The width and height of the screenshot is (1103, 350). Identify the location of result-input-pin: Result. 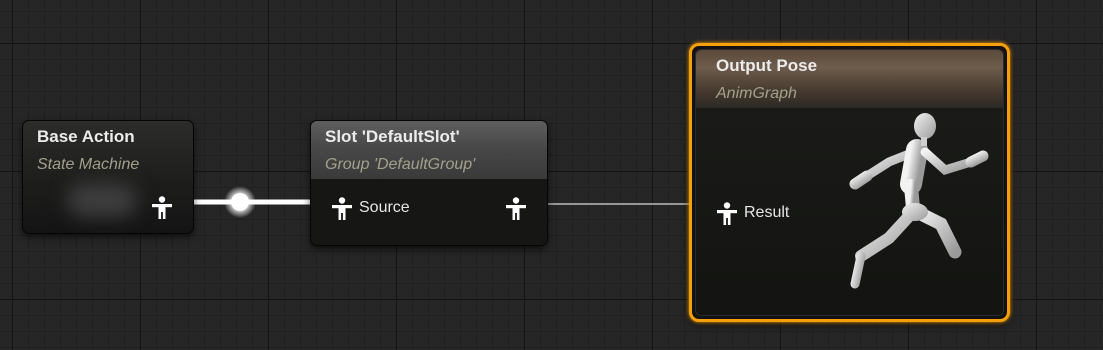
(752, 213).